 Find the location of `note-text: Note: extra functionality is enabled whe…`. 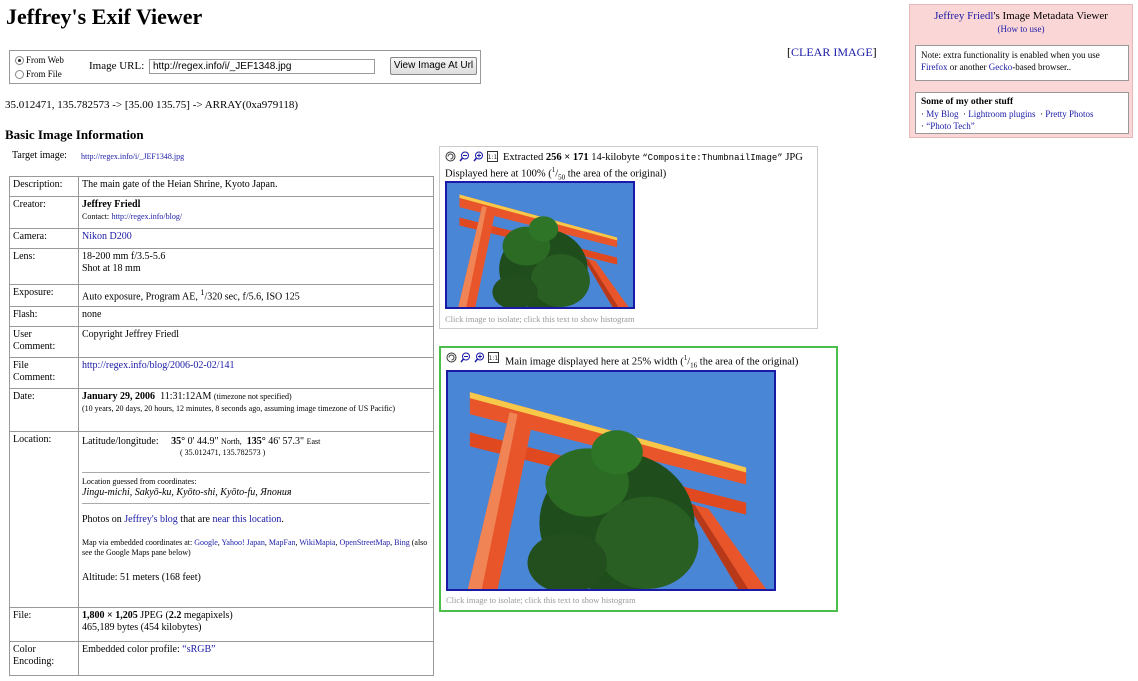

note-text: Note: extra functionality is enabled whe… is located at coordinates (1010, 55).